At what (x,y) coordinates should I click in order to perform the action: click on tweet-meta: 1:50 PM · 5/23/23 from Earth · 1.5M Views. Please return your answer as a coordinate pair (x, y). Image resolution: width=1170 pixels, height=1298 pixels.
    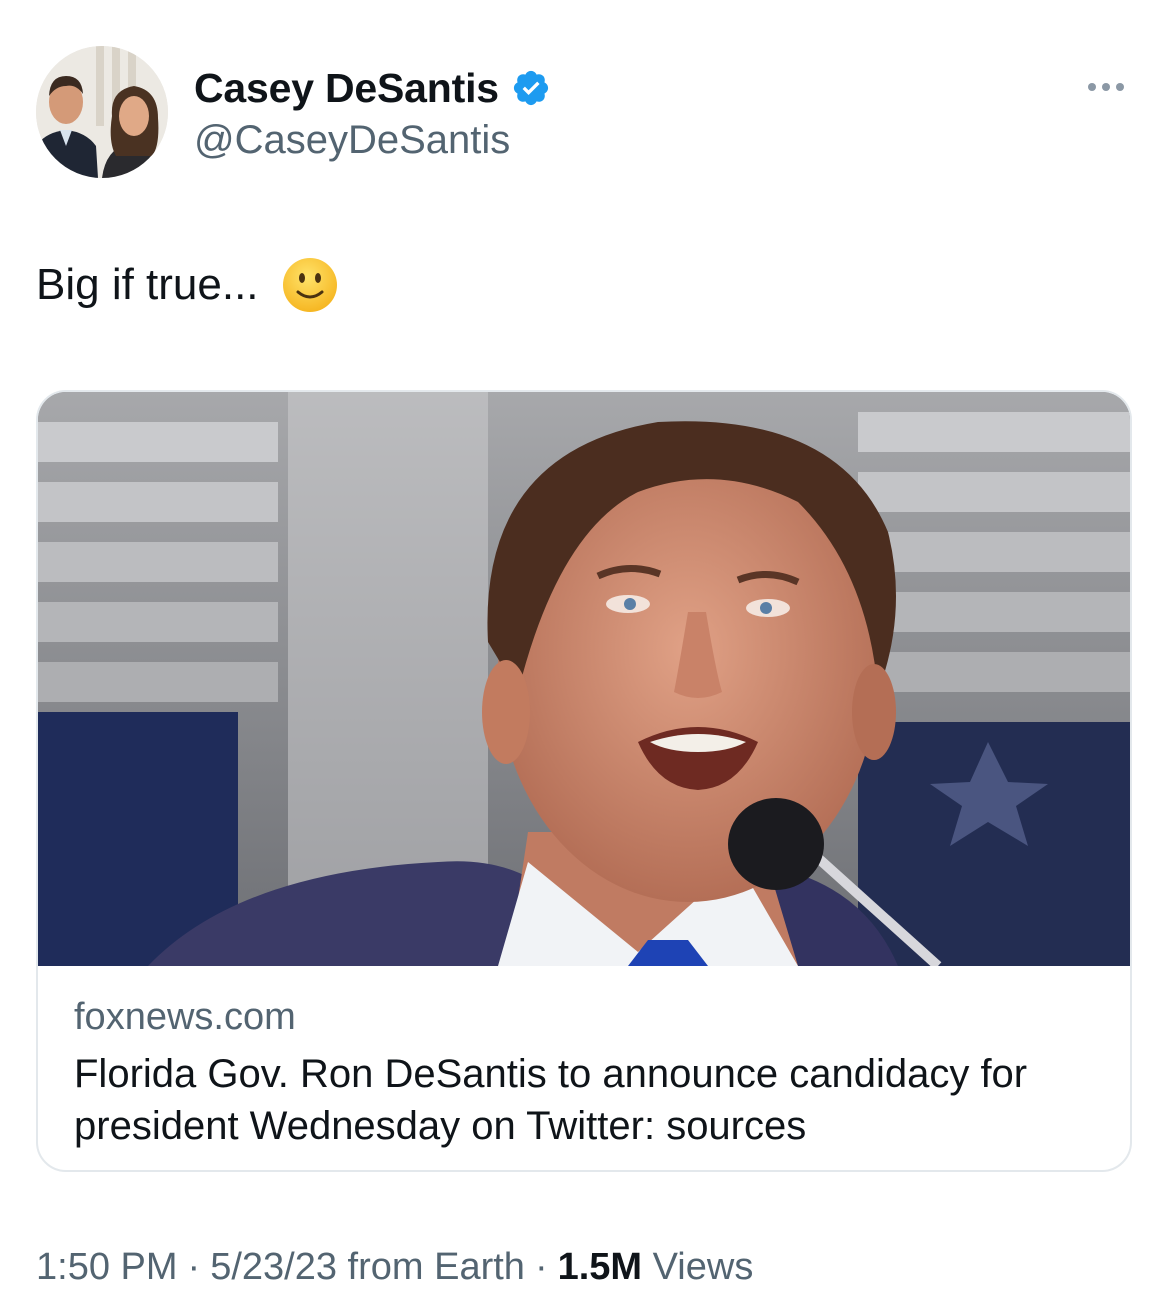
    Looking at the image, I should click on (394, 1267).